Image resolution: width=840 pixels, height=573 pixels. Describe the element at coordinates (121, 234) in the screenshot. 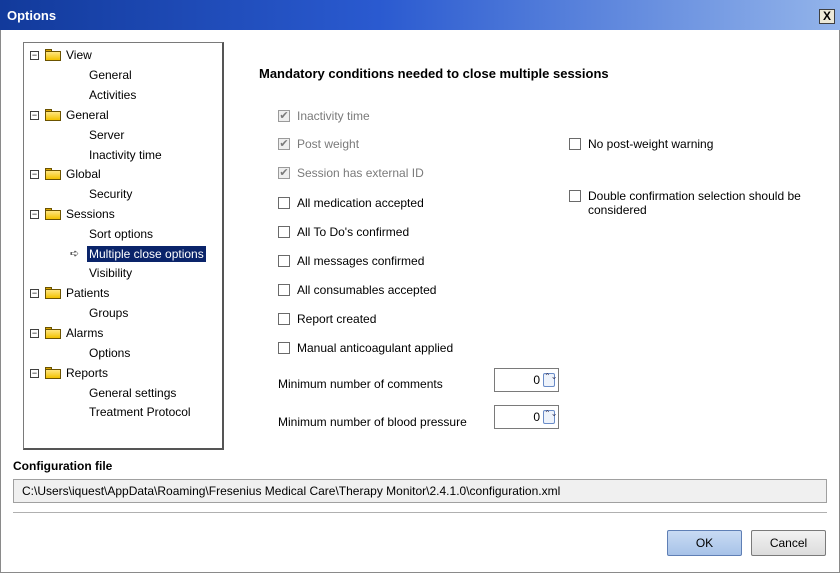

I see `tree-item-sort-options: Sort options` at that location.